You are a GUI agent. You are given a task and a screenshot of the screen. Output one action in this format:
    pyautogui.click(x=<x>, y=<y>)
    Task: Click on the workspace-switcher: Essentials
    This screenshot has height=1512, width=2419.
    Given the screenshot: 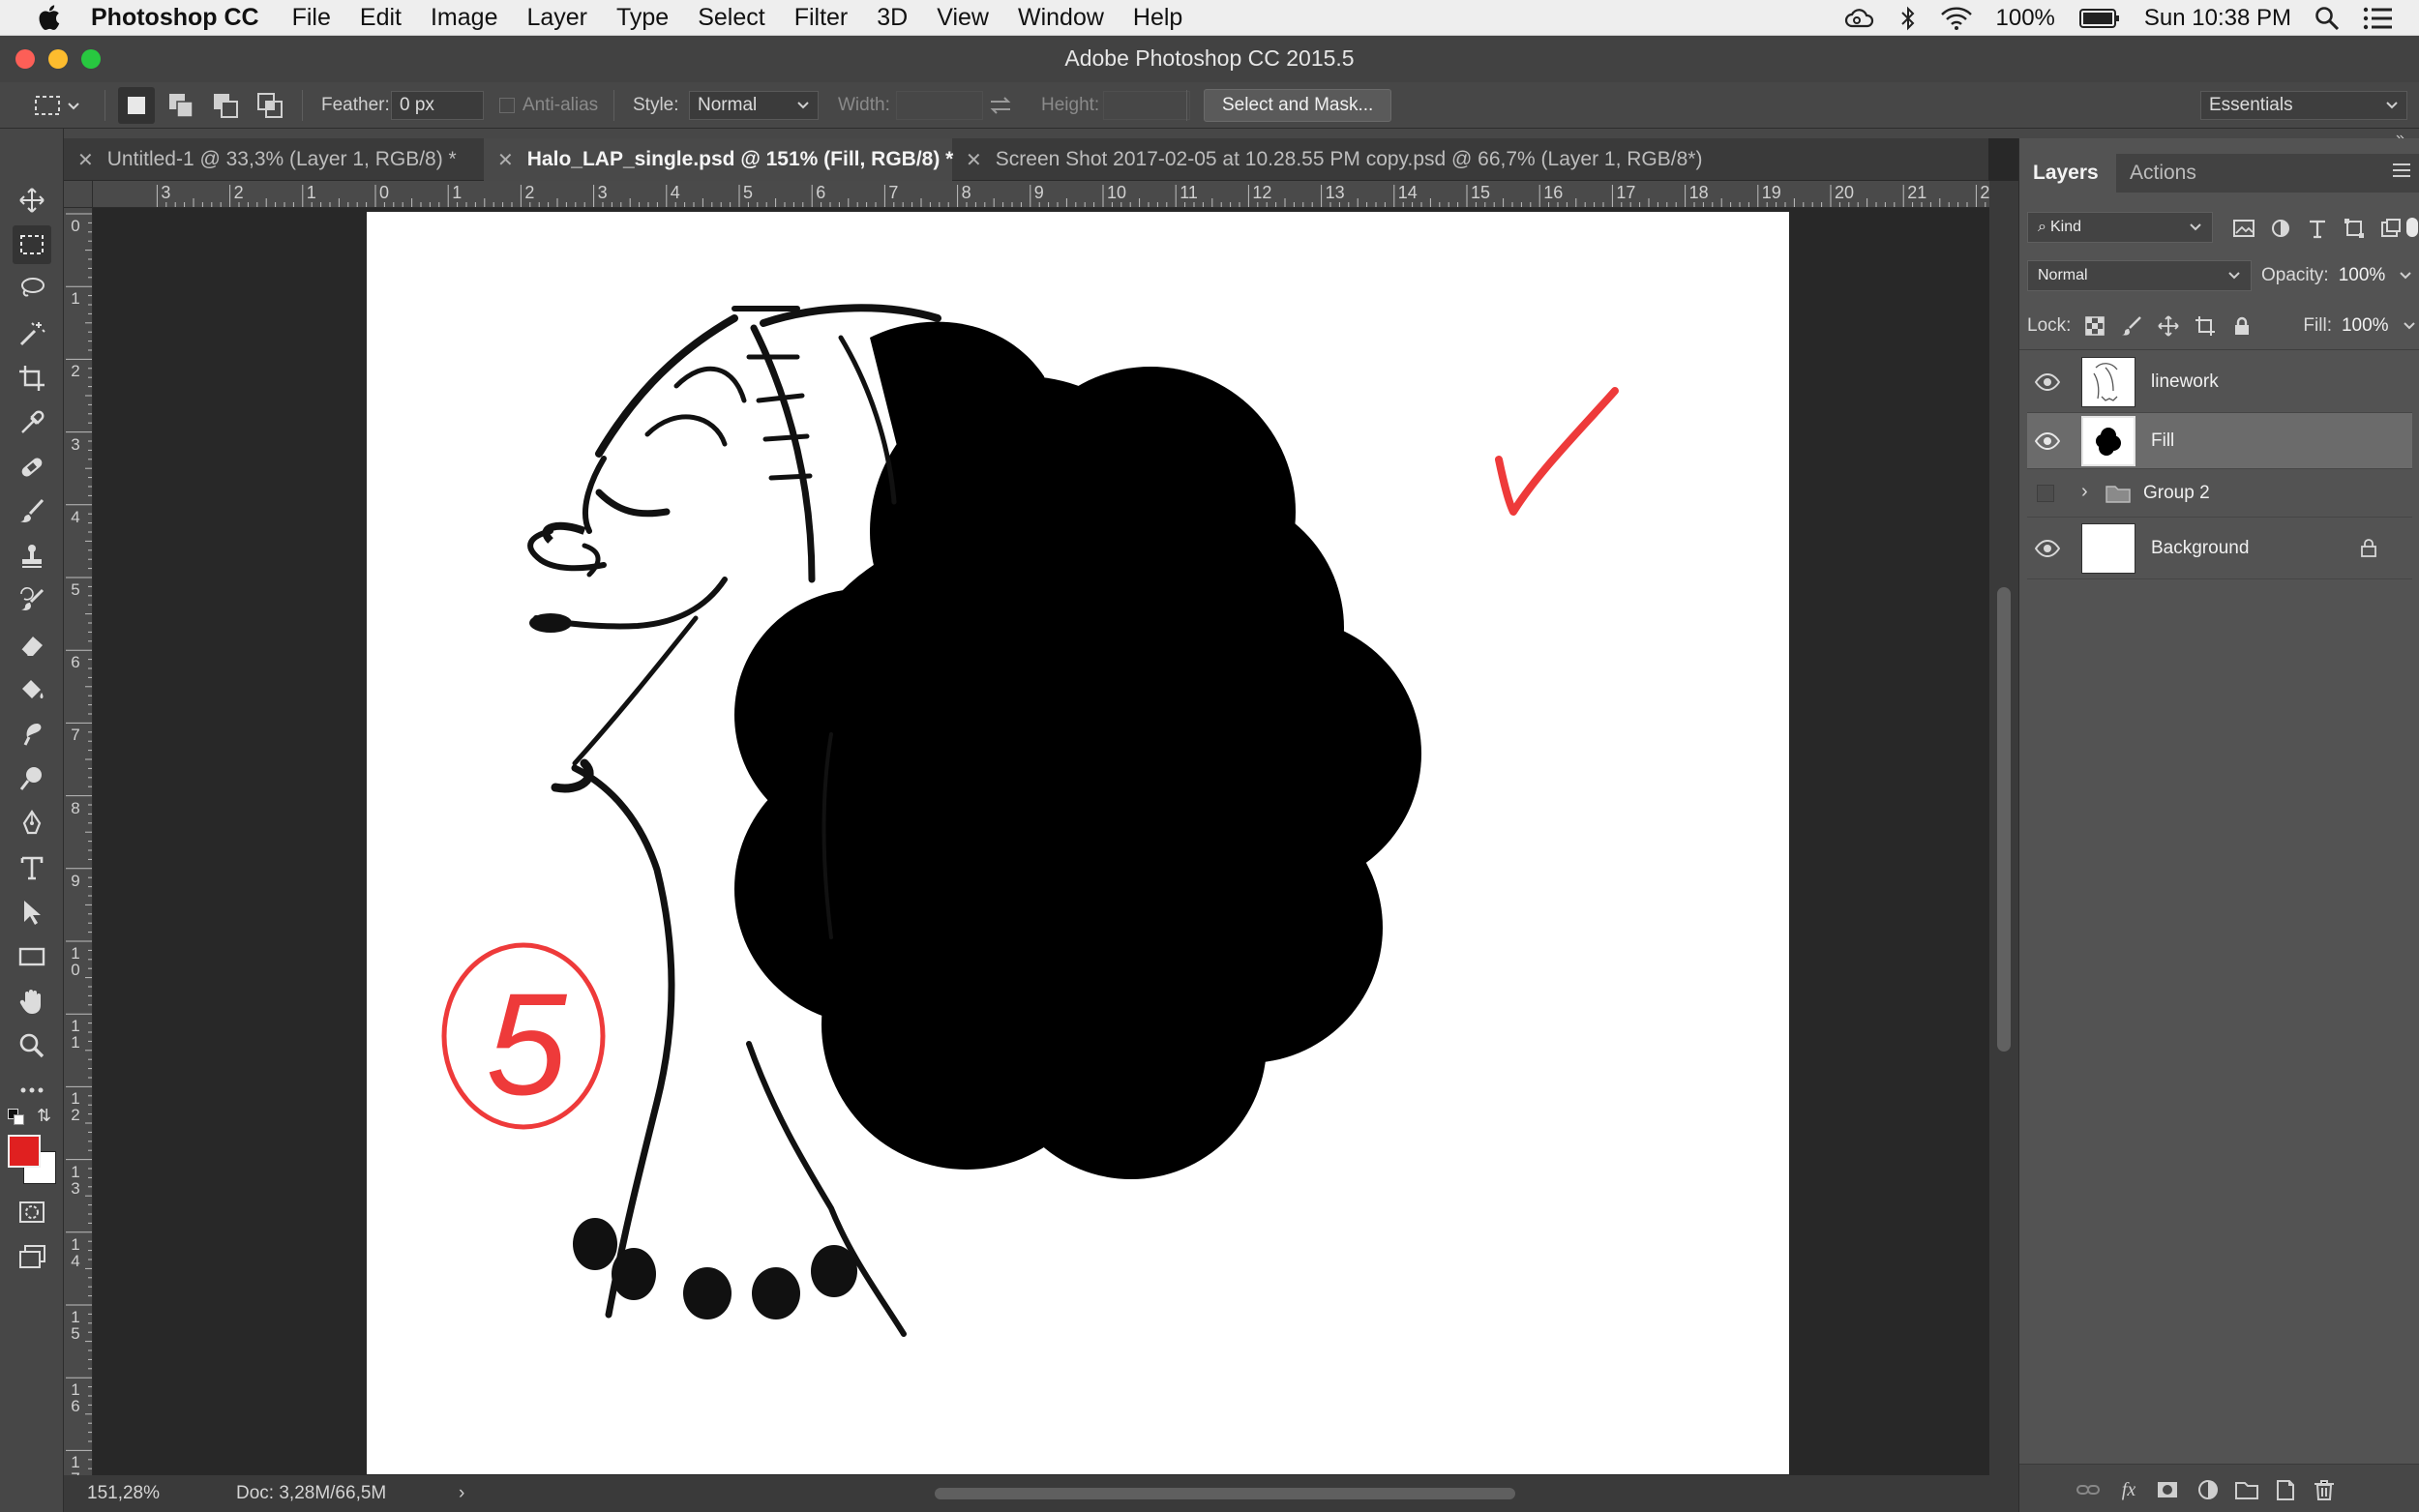 What is the action you would take?
    pyautogui.click(x=2304, y=106)
    